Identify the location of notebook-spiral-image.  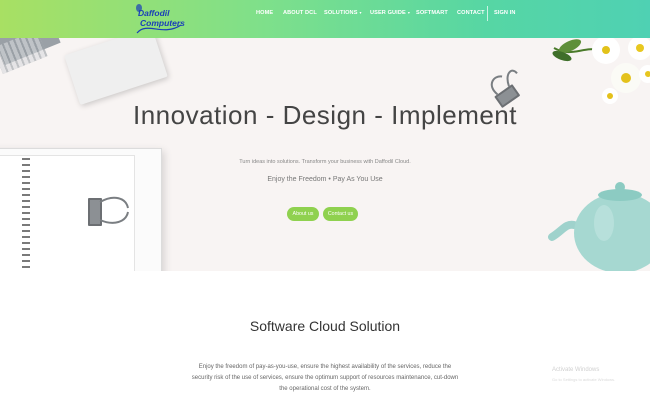
(26, 214).